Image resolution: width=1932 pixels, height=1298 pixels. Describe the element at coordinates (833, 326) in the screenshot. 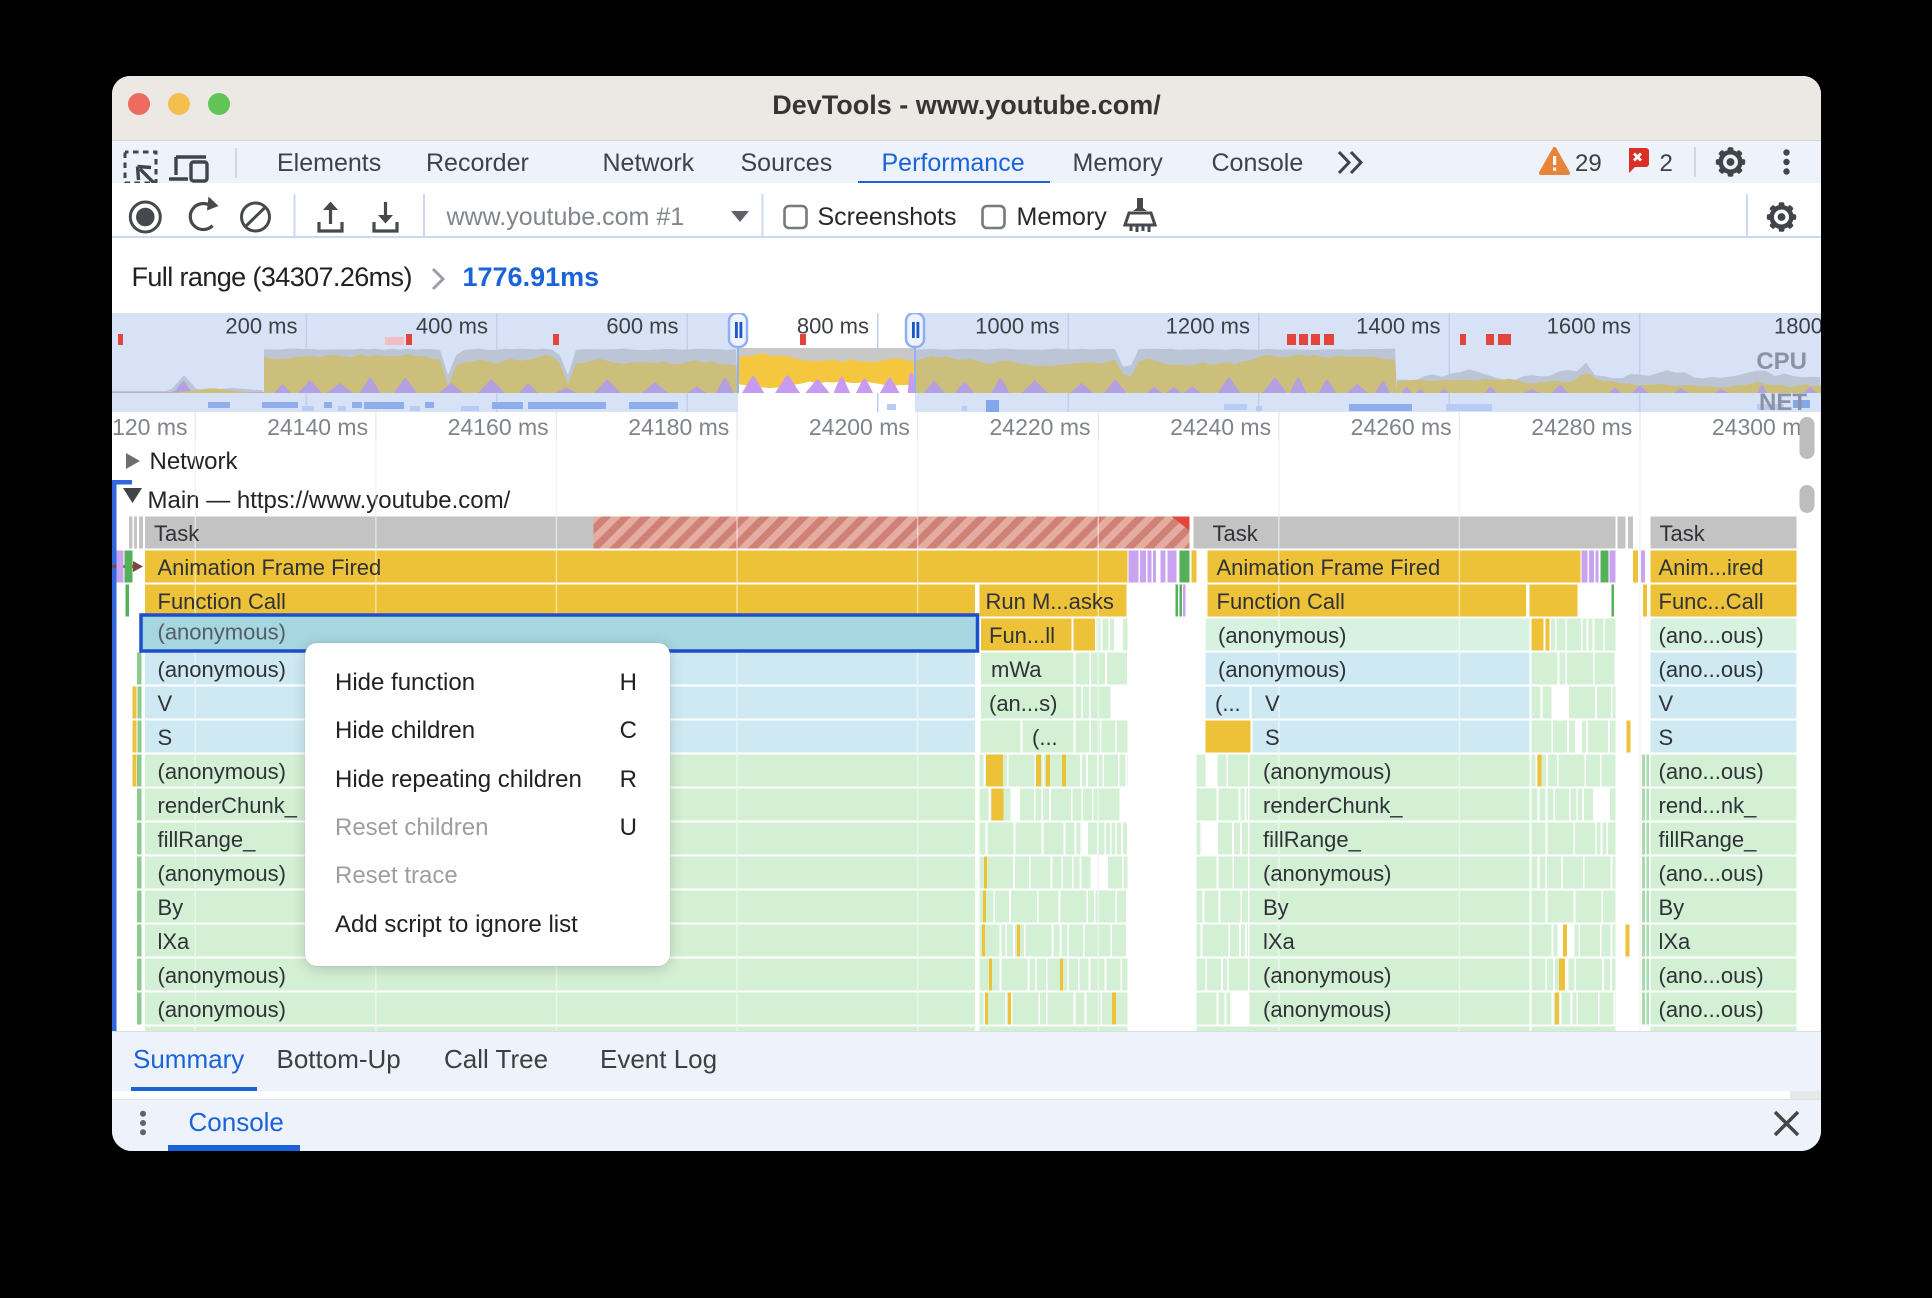

I see `svg-text: 800 ms` at that location.